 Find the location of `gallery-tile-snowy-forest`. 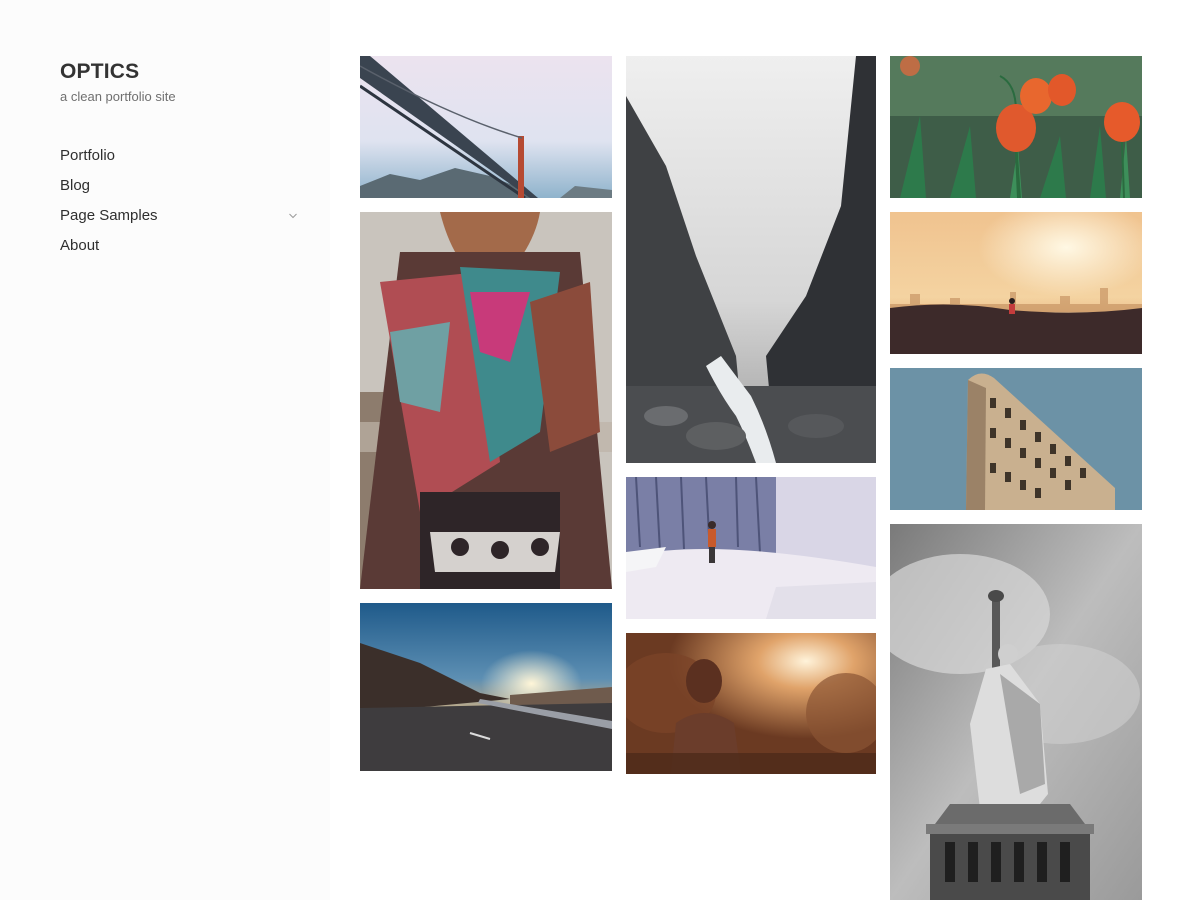

gallery-tile-snowy-forest is located at coordinates (751, 548).